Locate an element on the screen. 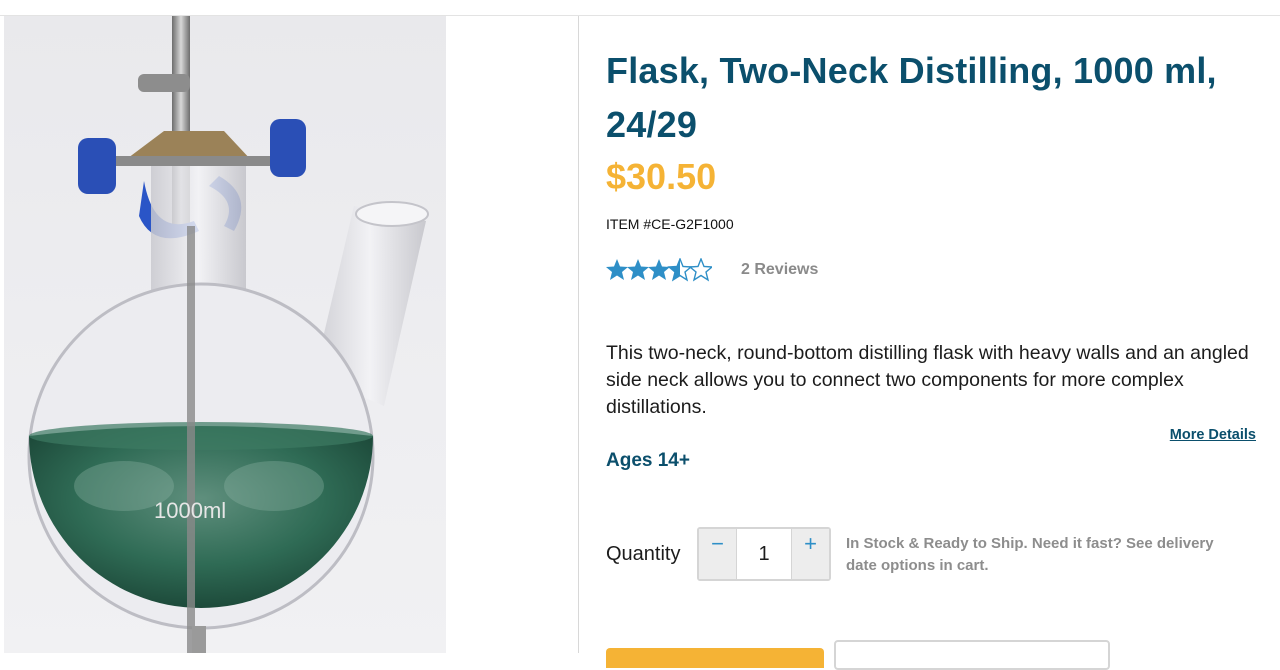 The width and height of the screenshot is (1280, 670). star-empty-icon is located at coordinates (700, 270).